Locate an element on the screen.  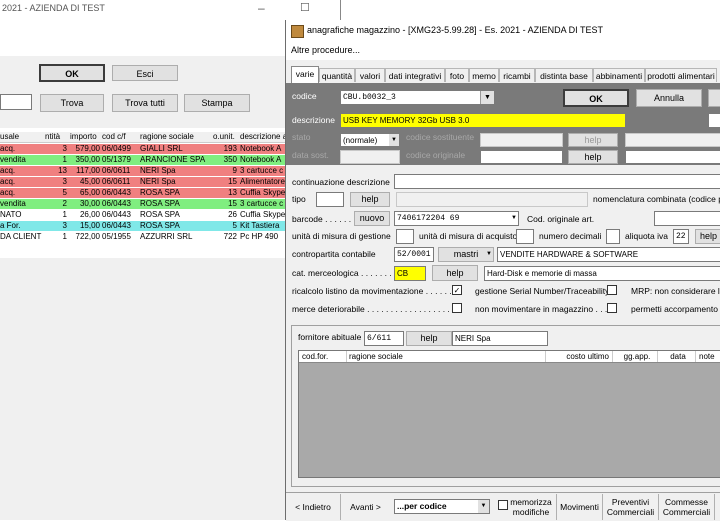
ricalcolo-checkbox: ✓ is located at coordinates (457, 290).